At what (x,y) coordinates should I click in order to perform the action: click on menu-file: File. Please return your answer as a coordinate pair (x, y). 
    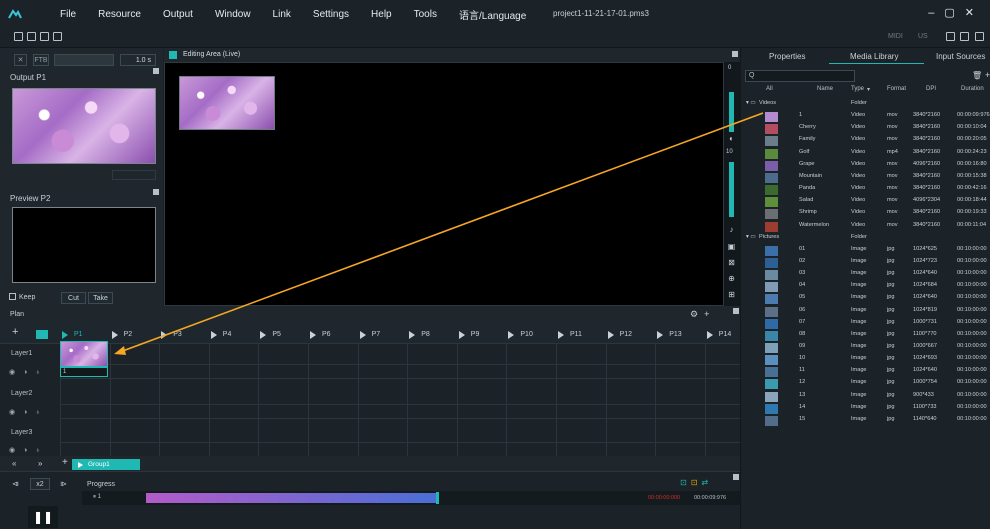
    Looking at the image, I should click on (68, 14).